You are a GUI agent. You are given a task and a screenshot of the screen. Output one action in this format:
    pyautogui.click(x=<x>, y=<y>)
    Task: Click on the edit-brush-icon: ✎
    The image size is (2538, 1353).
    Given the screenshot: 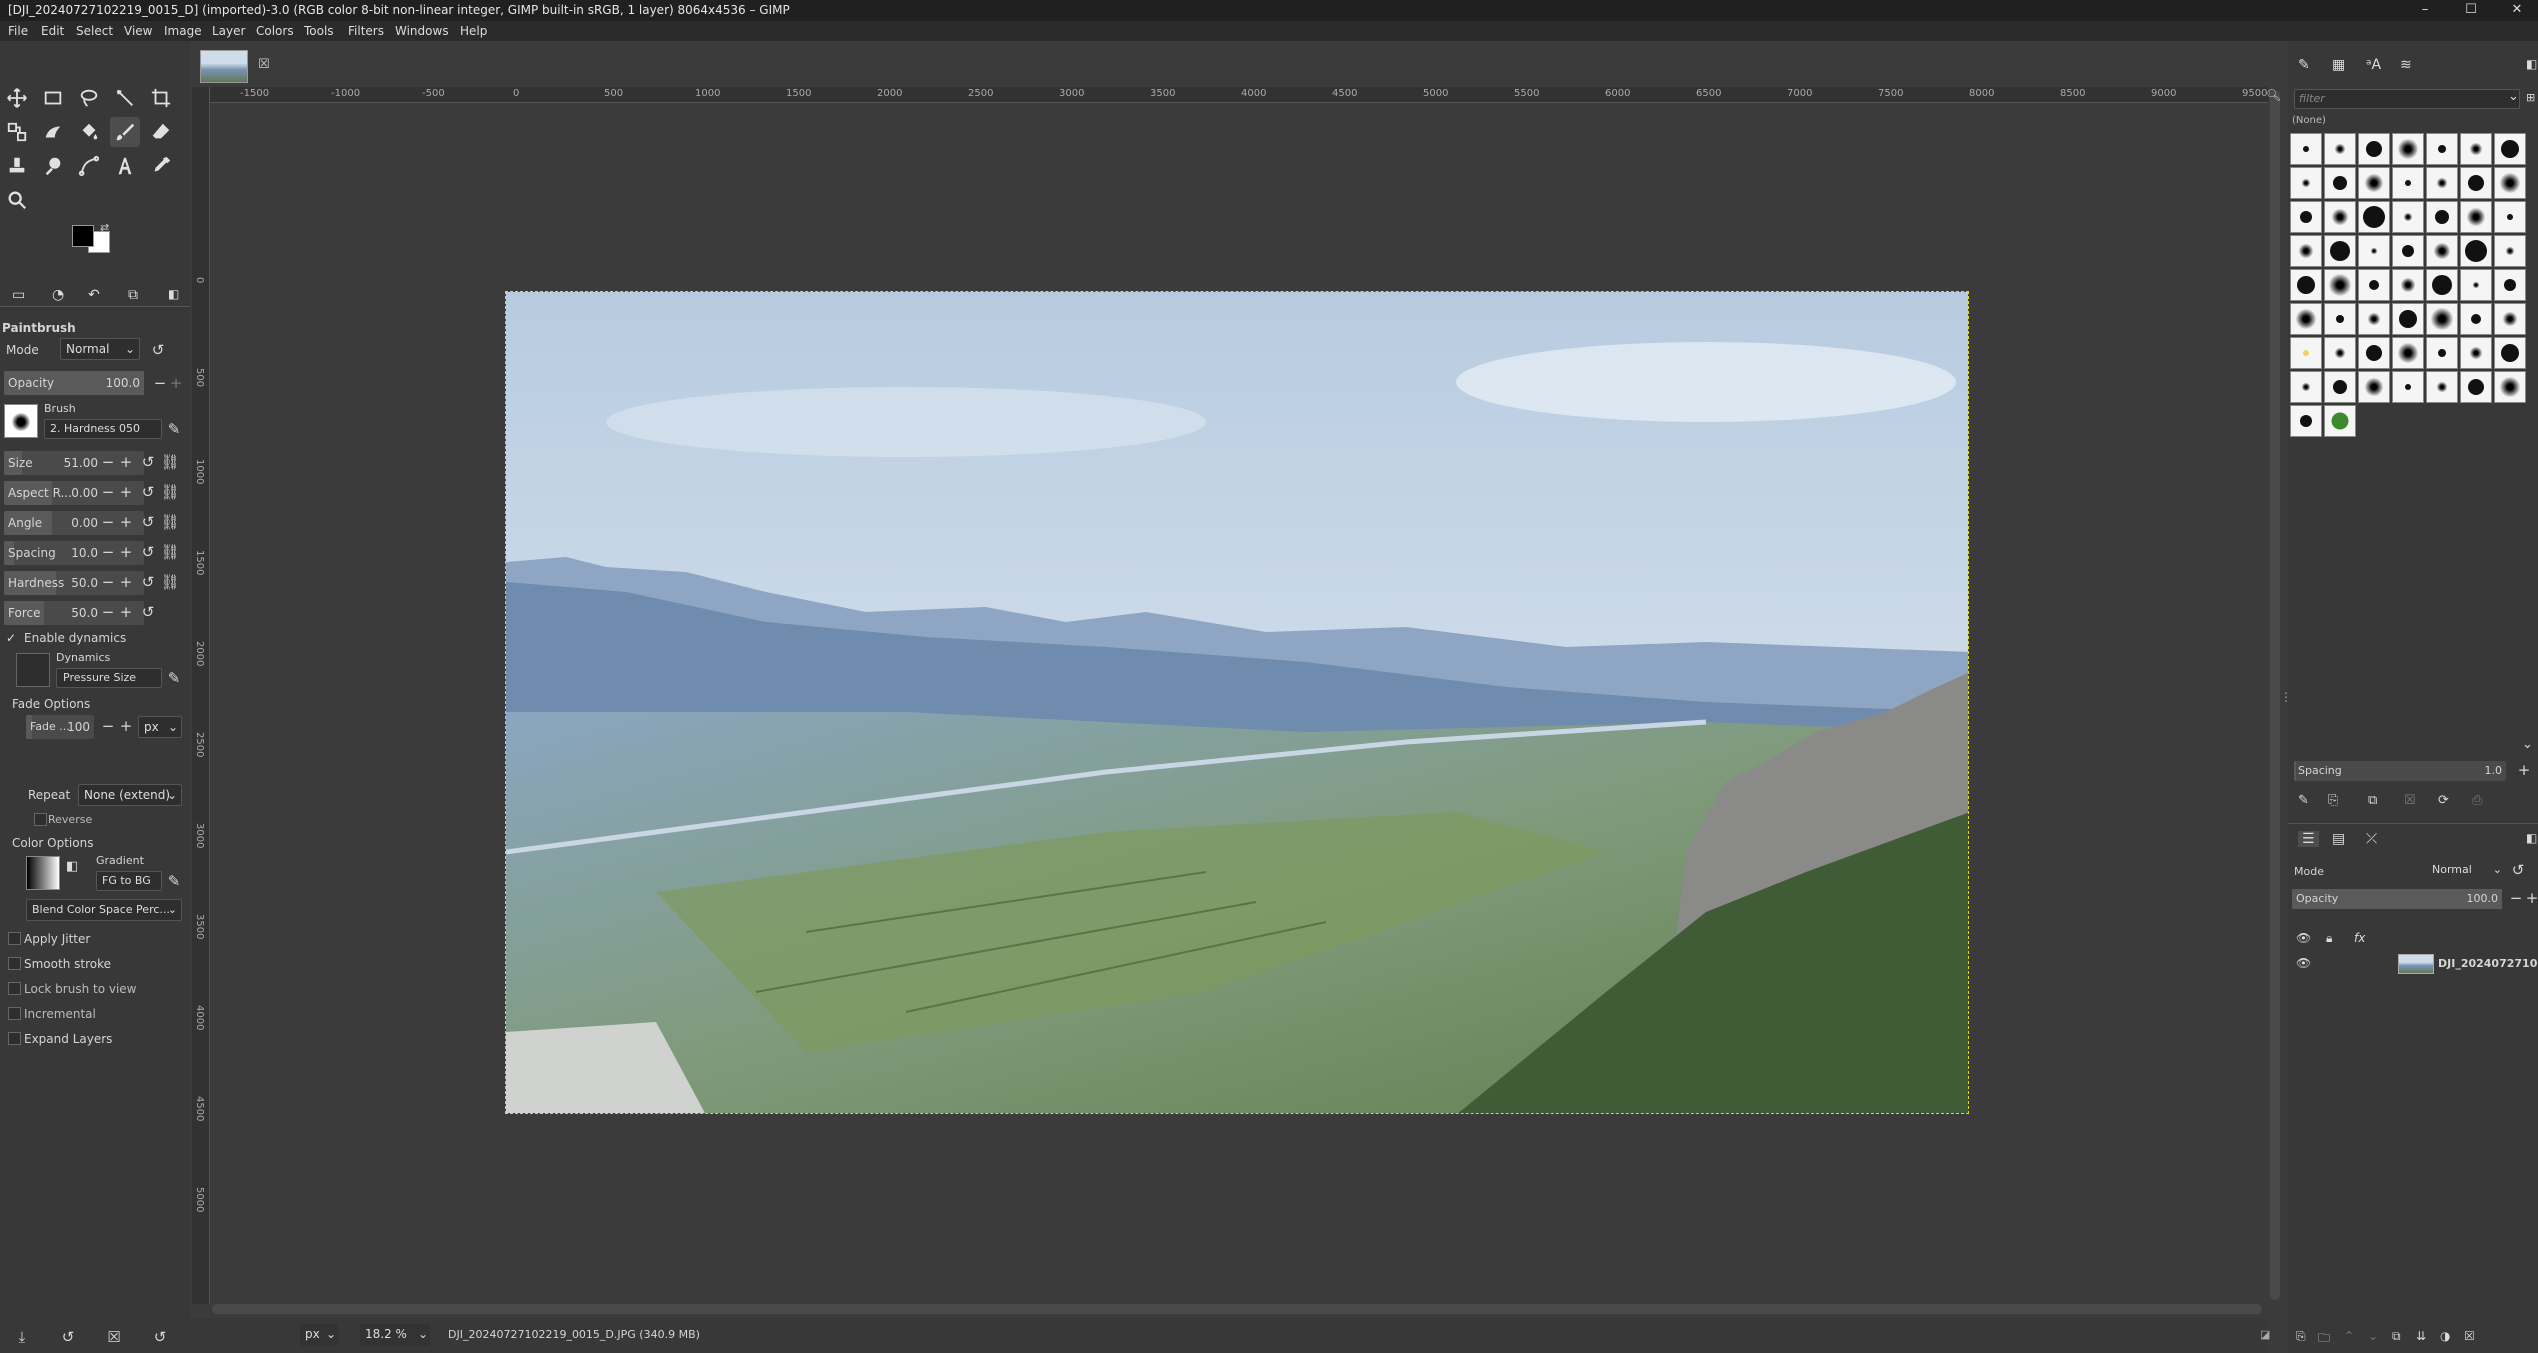 What is the action you would take?
    pyautogui.click(x=174, y=429)
    